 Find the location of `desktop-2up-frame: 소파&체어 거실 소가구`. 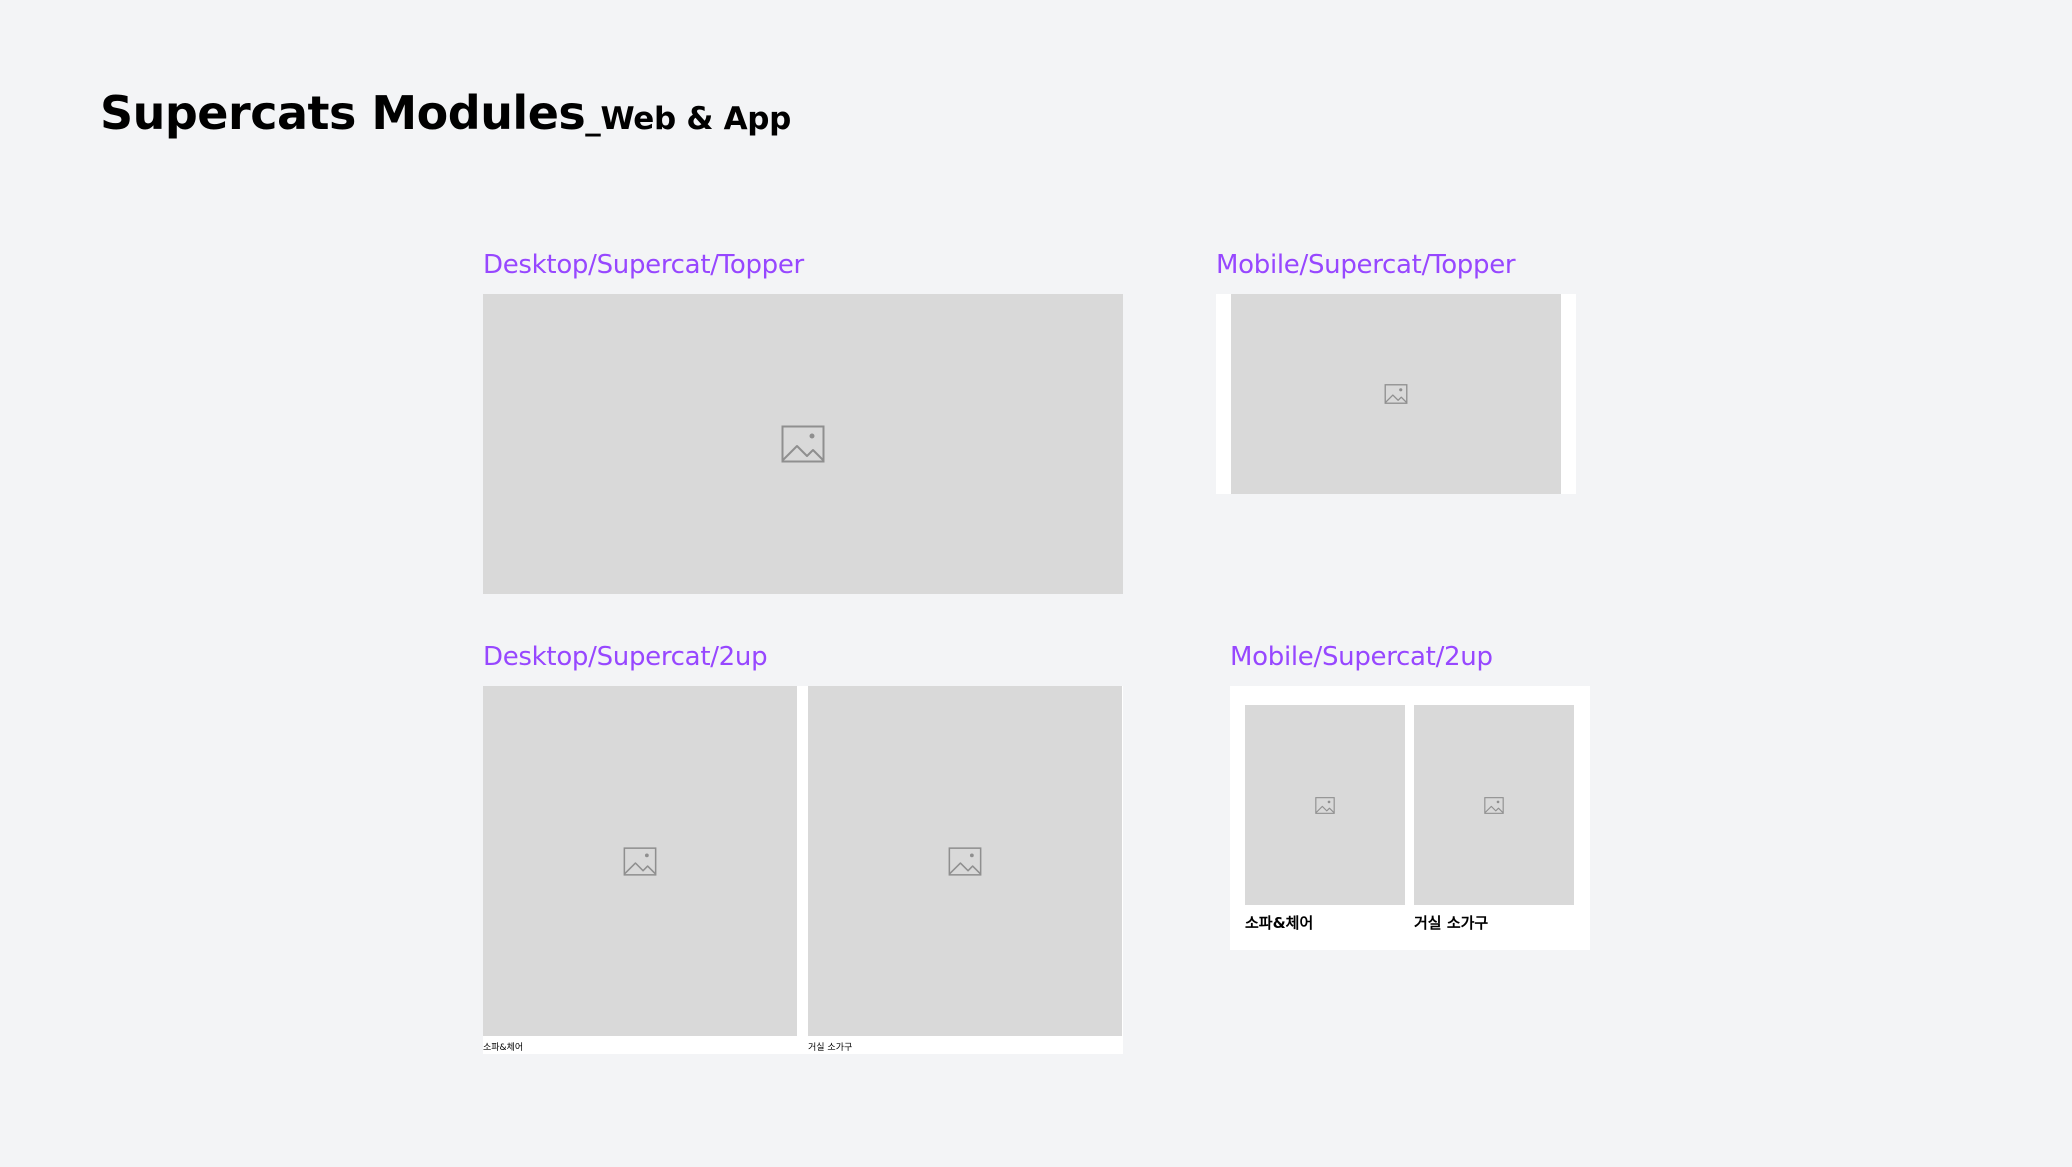

desktop-2up-frame: 소파&체어 거실 소가구 is located at coordinates (803, 870).